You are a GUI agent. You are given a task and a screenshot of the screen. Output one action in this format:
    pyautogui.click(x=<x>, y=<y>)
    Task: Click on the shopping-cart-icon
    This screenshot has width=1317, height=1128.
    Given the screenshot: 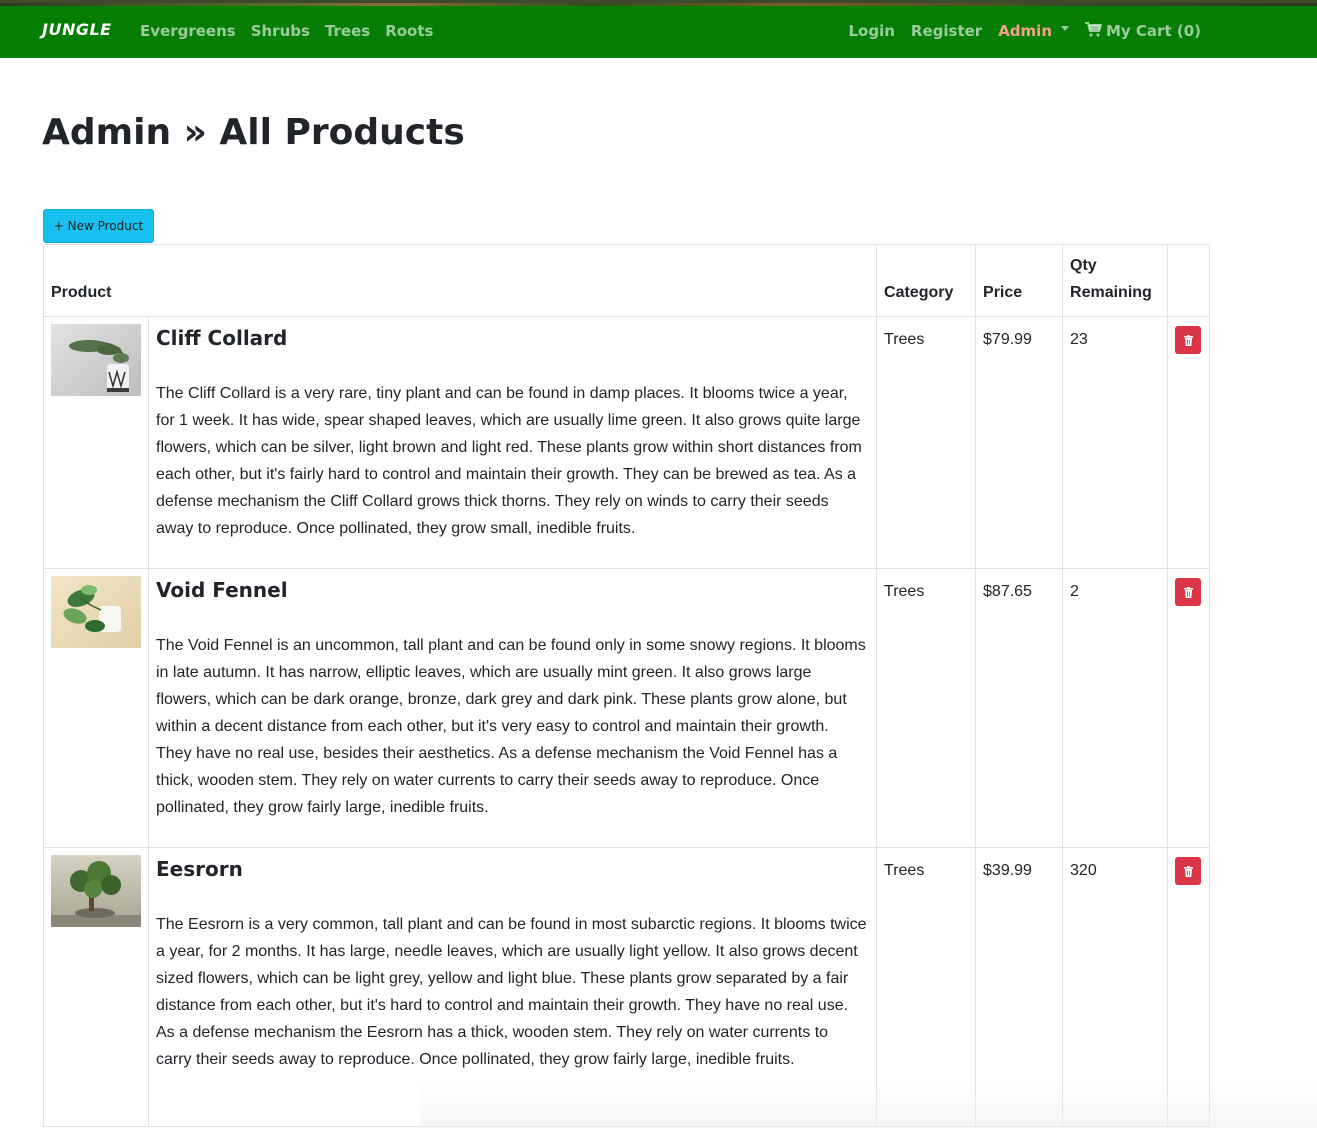 What is the action you would take?
    pyautogui.click(x=1093, y=29)
    